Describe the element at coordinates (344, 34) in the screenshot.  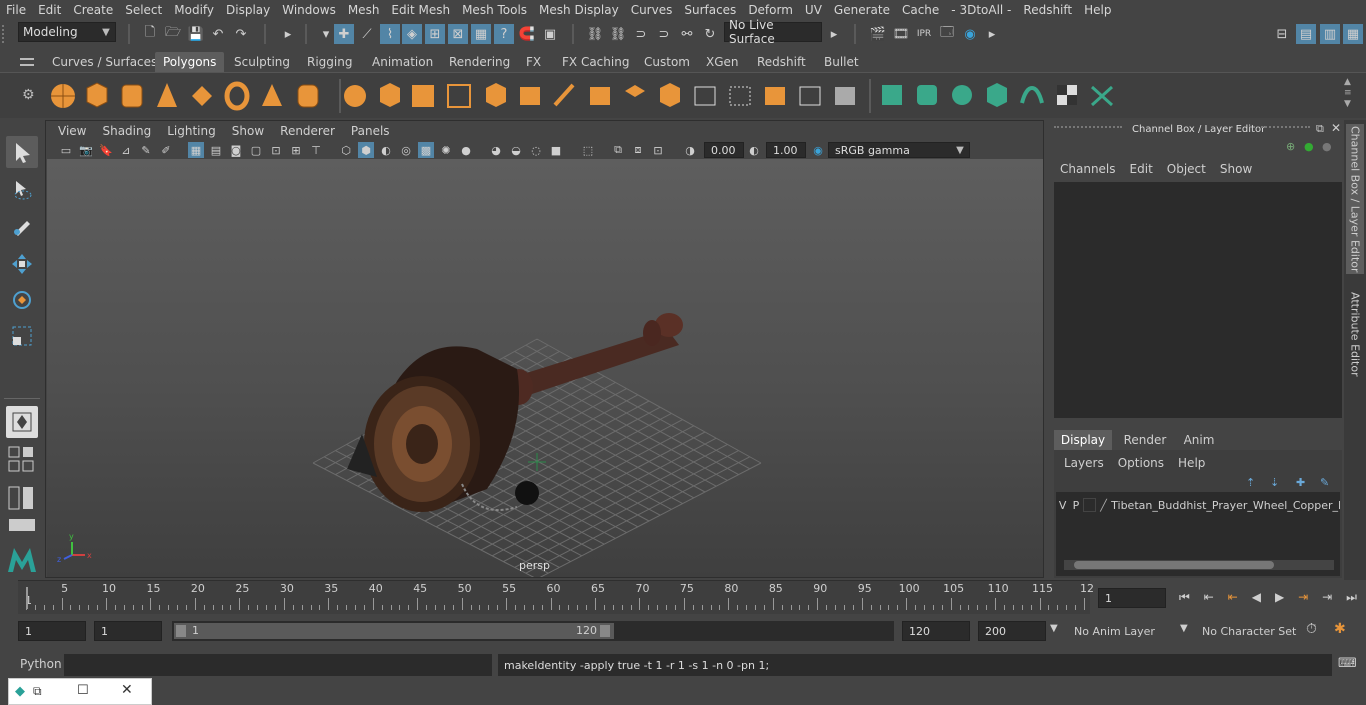
I see `select-hierarchy-icon: ✚` at that location.